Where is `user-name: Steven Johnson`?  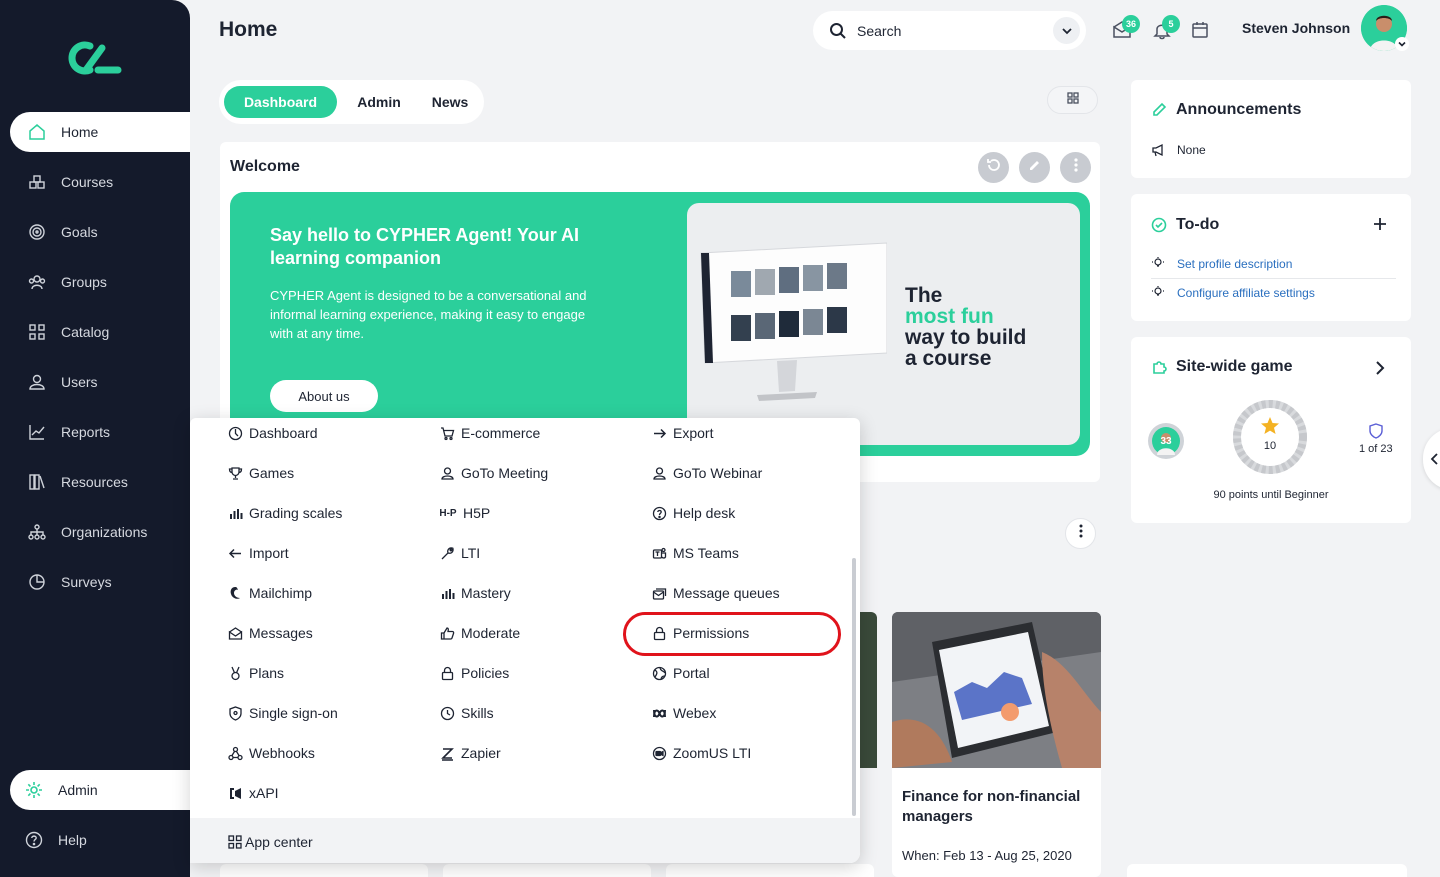 user-name: Steven Johnson is located at coordinates (1296, 28).